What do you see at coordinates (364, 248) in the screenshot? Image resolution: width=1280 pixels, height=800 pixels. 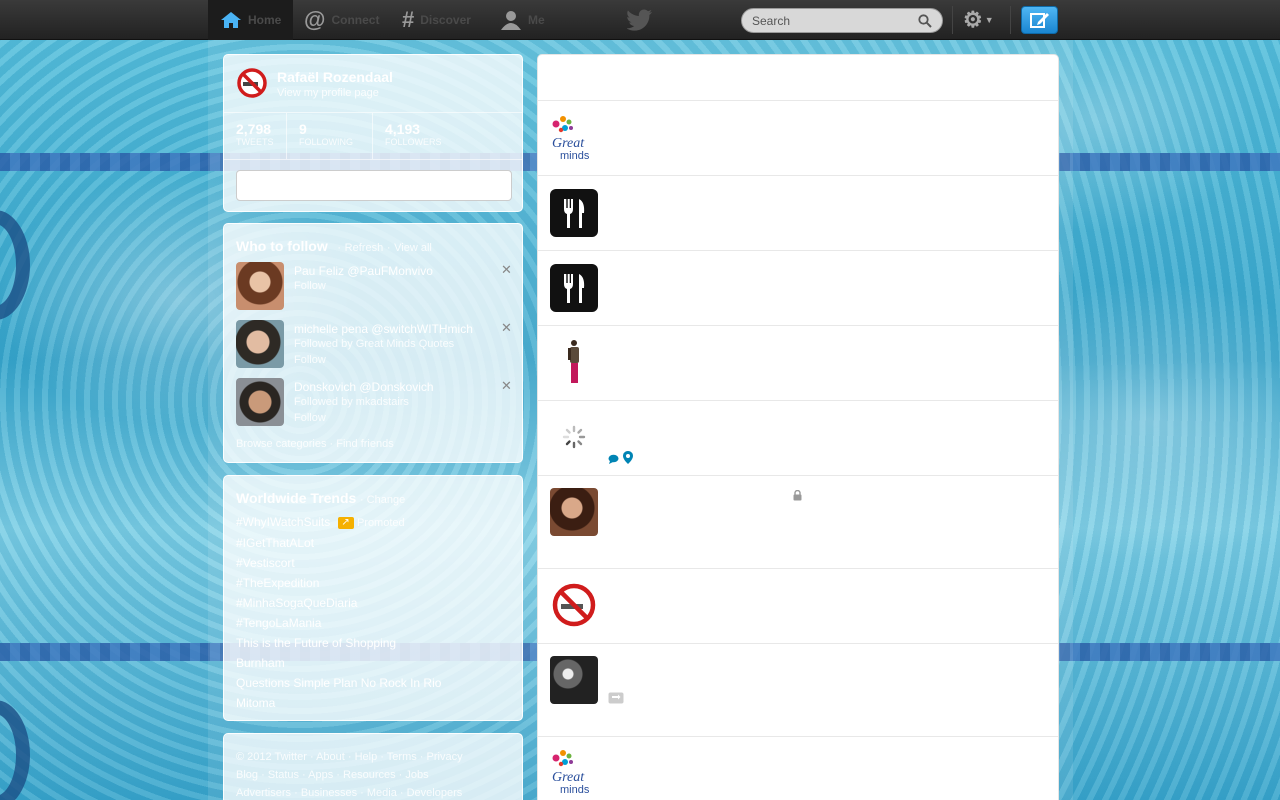 I see `refresh-link: Refresh` at bounding box center [364, 248].